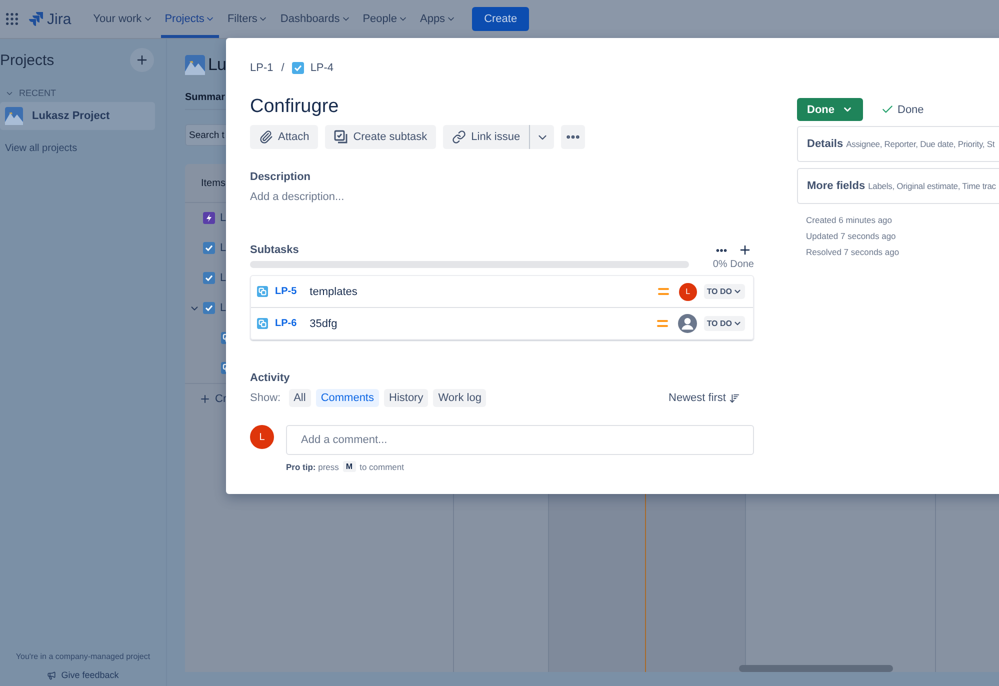 The image size is (999, 686). I want to click on fields-panel: More fields Labels, Original estimate, Time trac, so click(898, 186).